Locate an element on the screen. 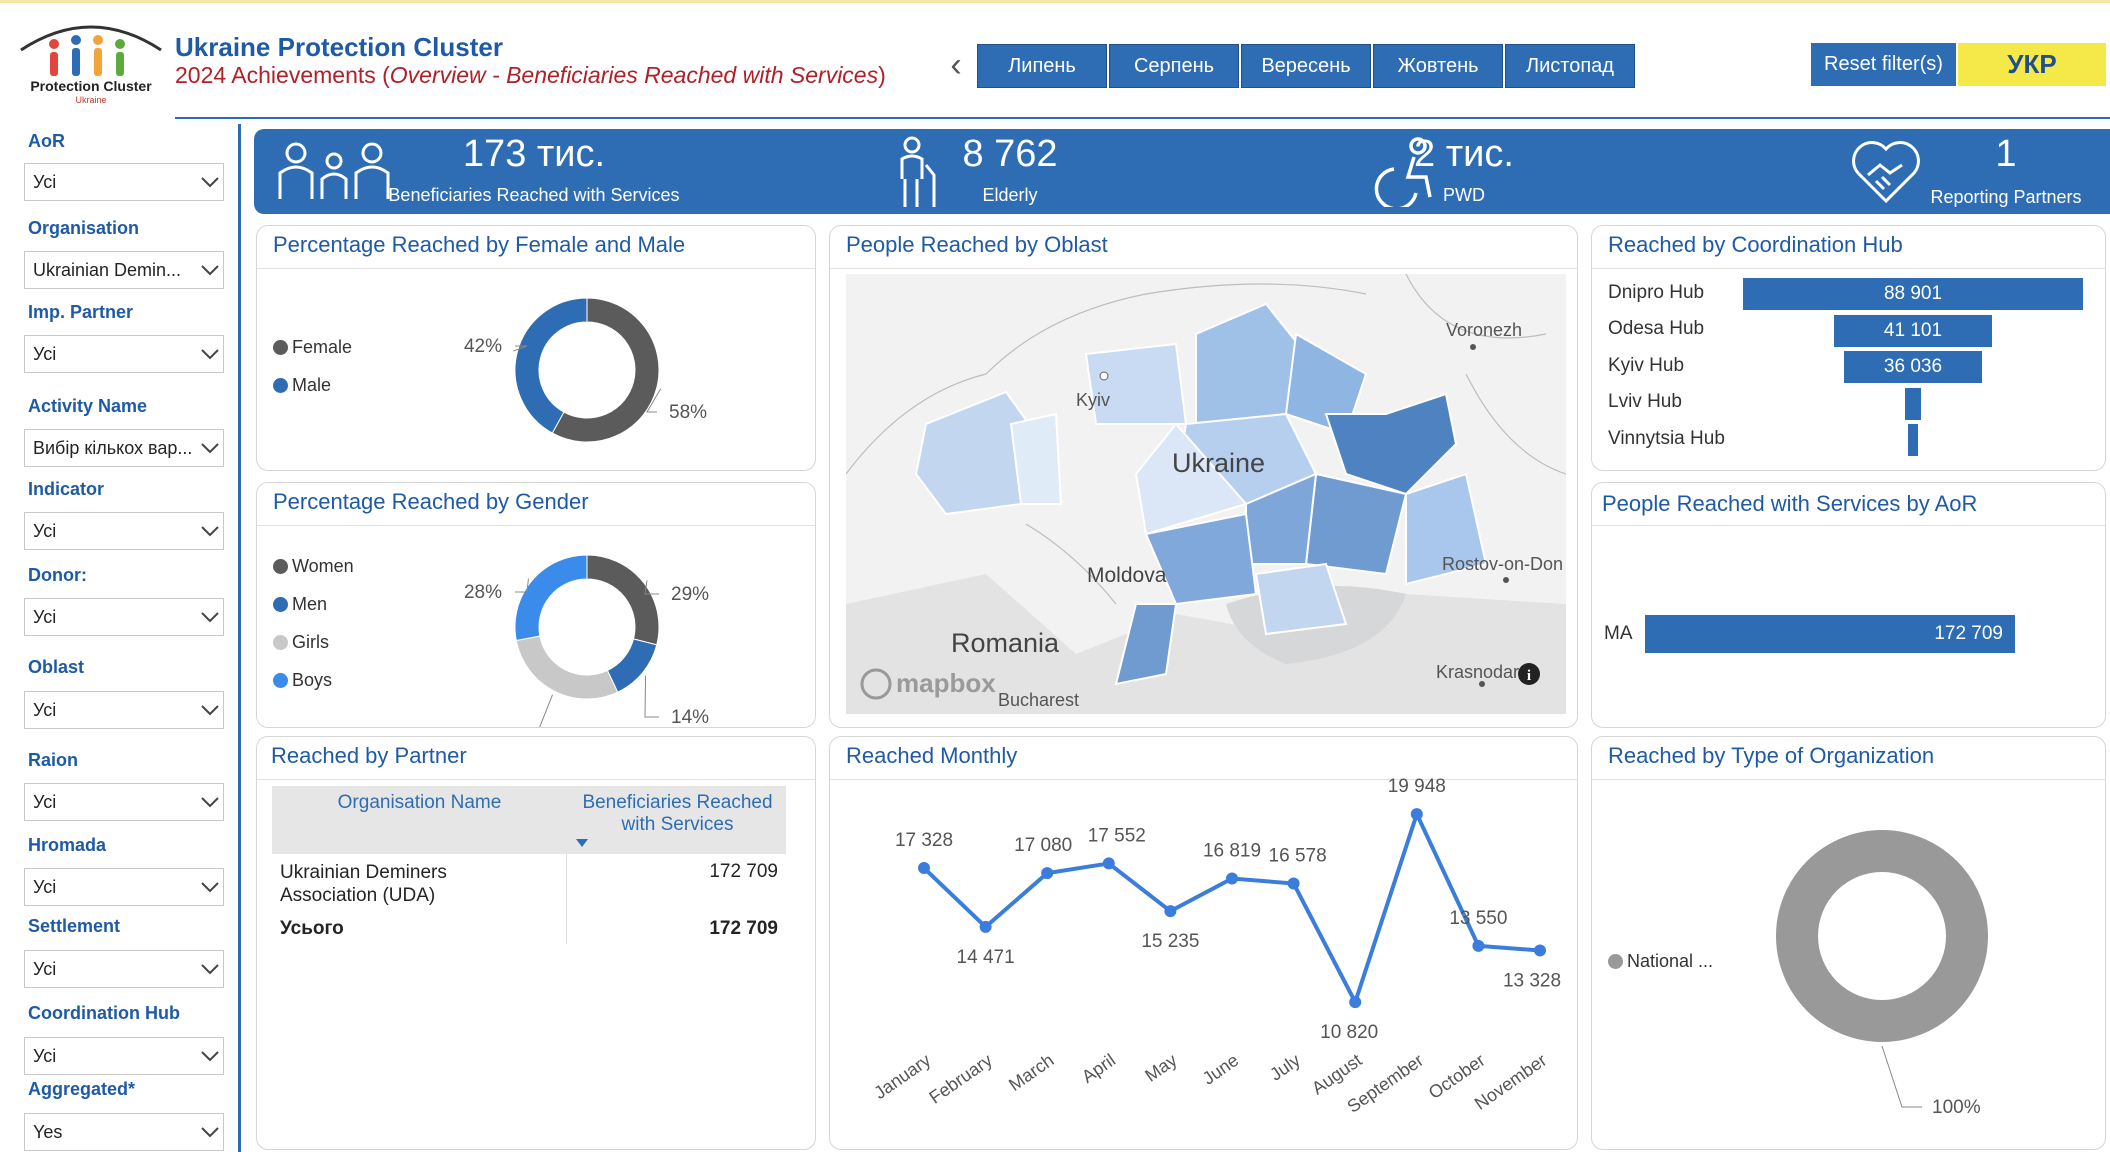 This screenshot has width=2110, height=1152. donut-chart-female-male: 58% 42% is located at coordinates (585, 370).